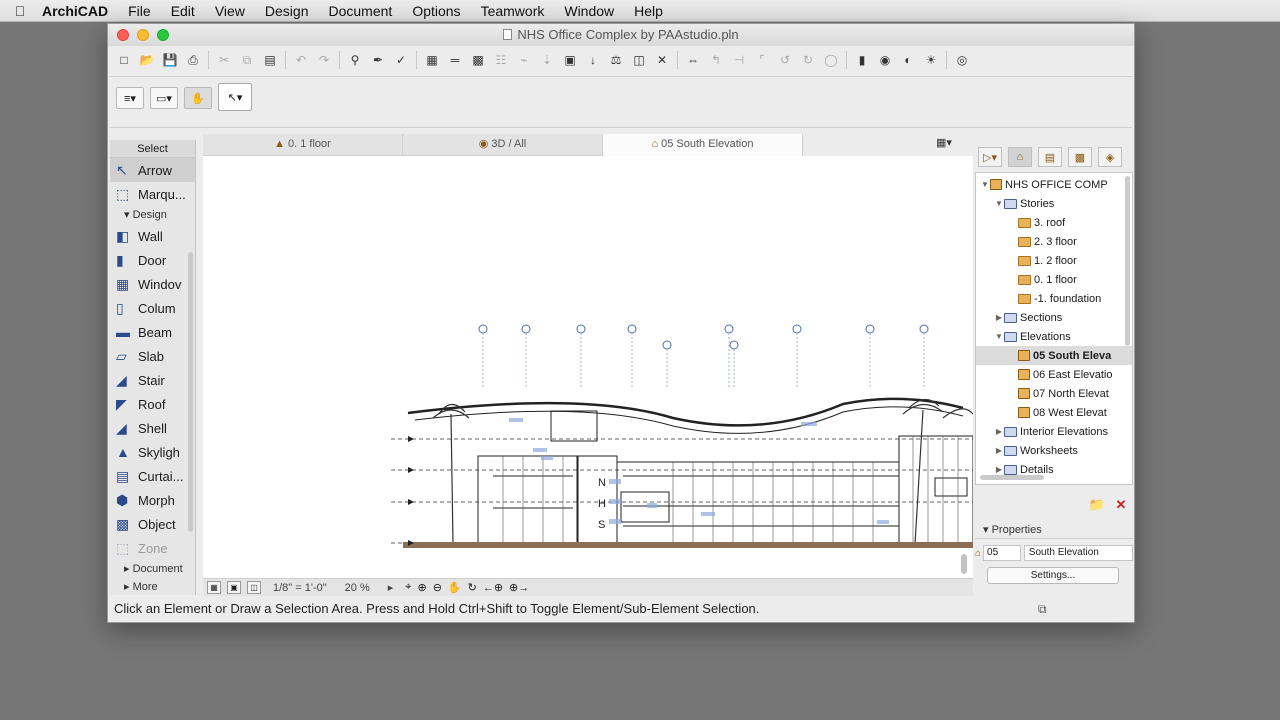 The image size is (1280, 720). Describe the element at coordinates (931, 60) in the screenshot. I see `sun-icon: ☀` at that location.